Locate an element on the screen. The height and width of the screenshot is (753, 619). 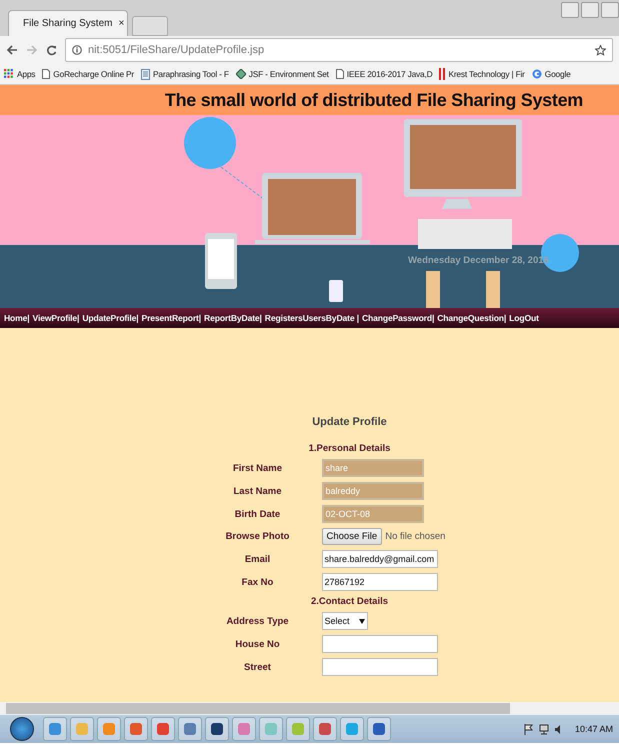
scrollbar-thumb is located at coordinates (258, 708).